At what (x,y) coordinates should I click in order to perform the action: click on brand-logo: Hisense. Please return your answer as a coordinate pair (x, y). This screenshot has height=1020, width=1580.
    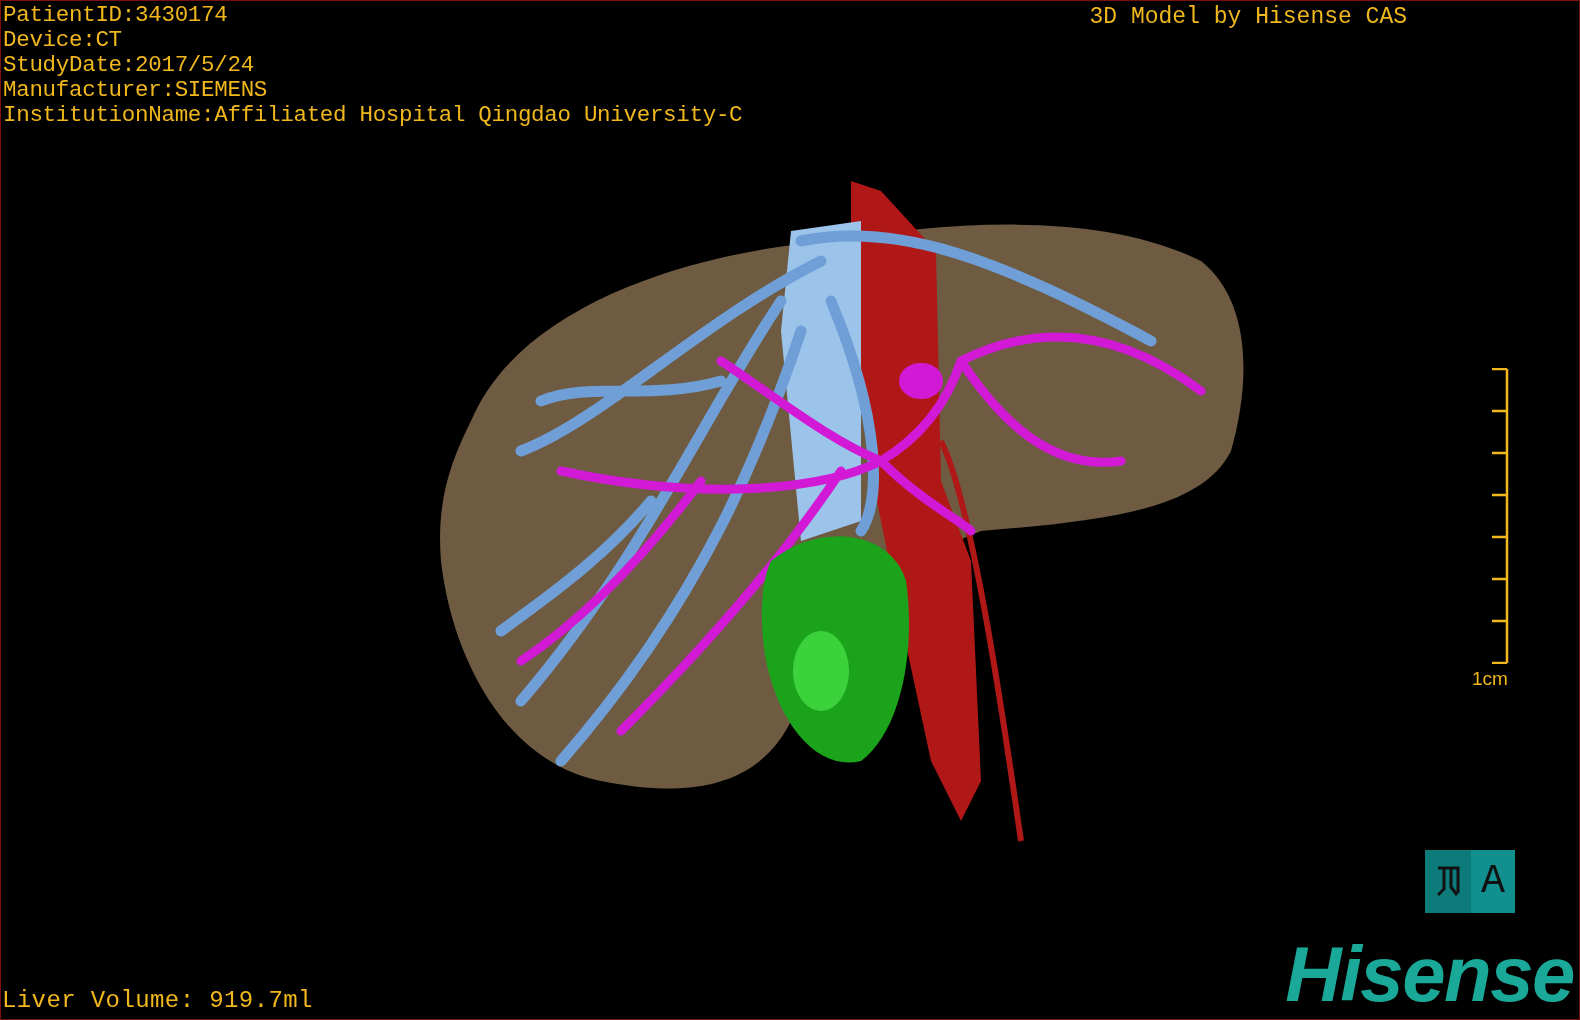
    Looking at the image, I should click on (1430, 974).